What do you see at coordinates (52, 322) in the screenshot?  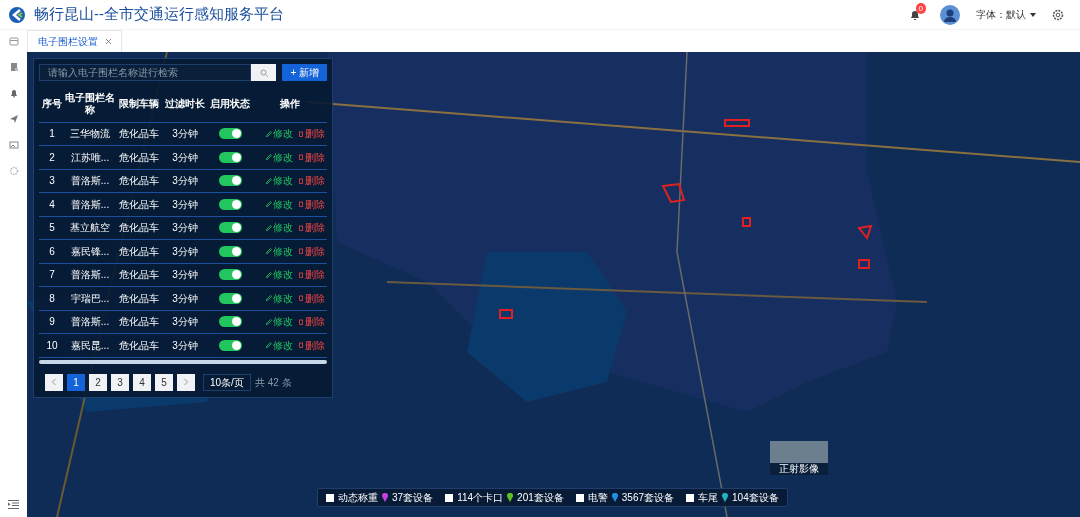 I see `table-cell: 9` at bounding box center [52, 322].